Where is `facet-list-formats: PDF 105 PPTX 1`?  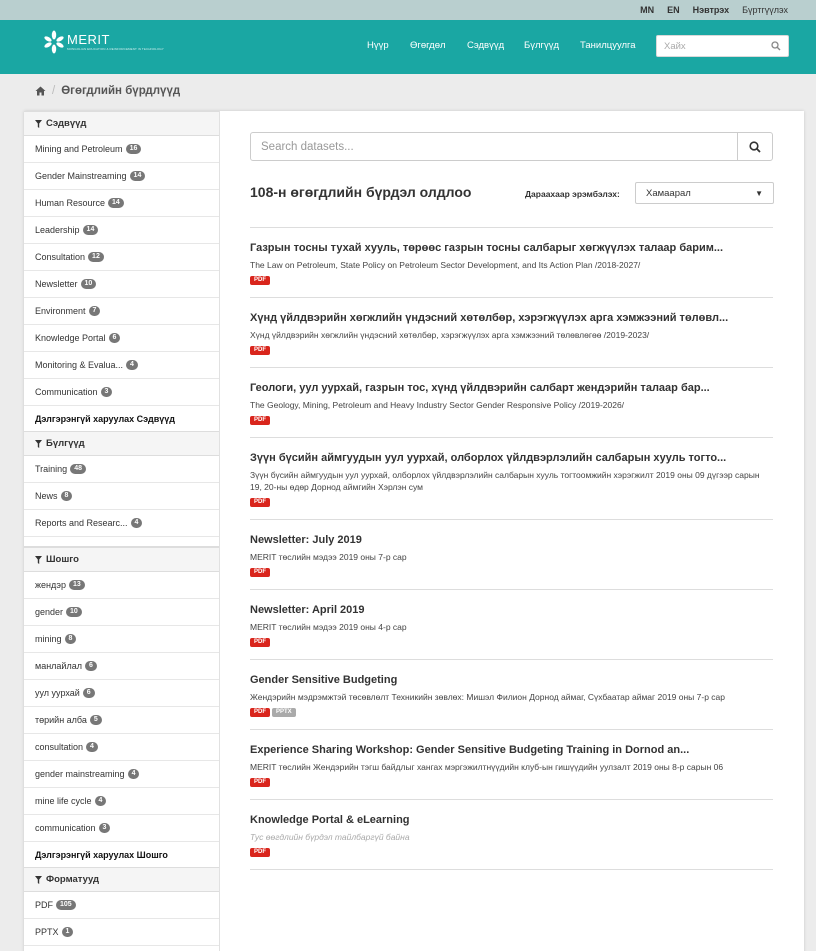 facet-list-formats: PDF 105 PPTX 1 is located at coordinates (121, 919).